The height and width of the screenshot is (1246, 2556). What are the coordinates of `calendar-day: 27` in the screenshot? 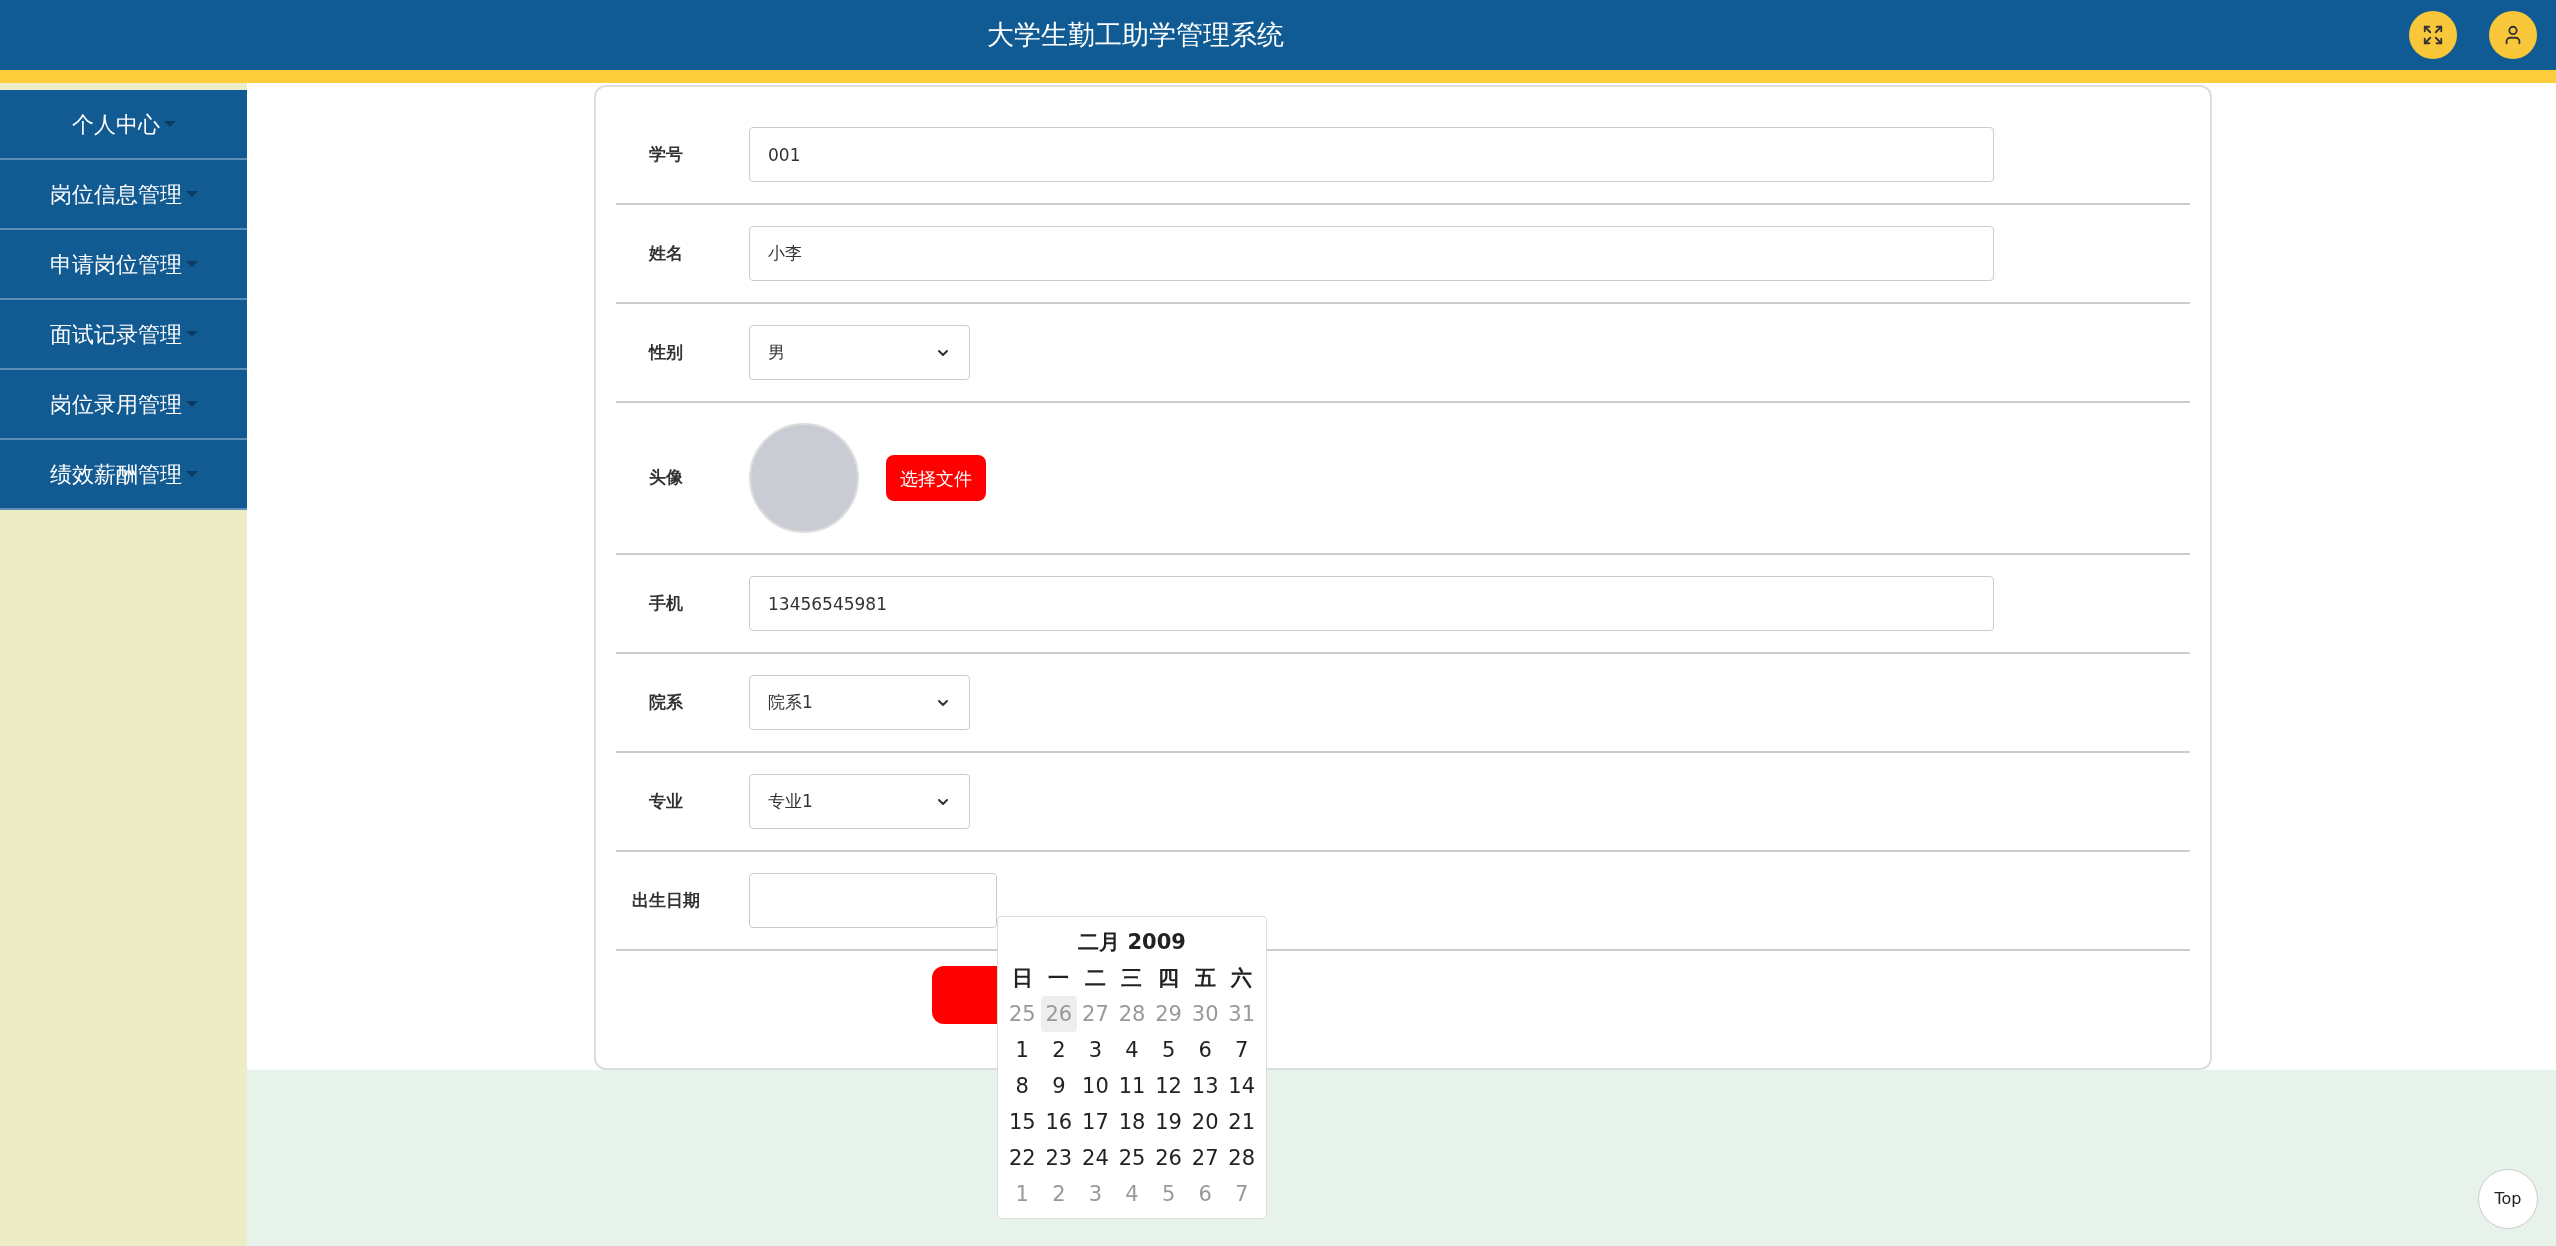 It's located at (1205, 1158).